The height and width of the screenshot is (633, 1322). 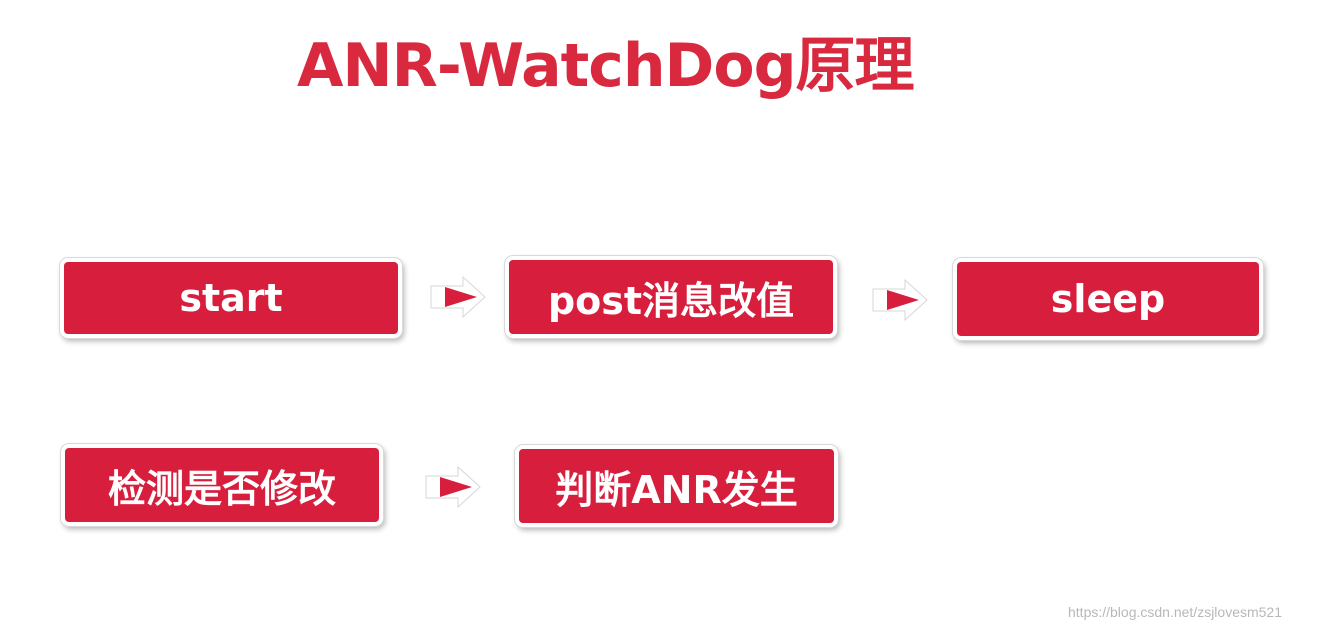 I want to click on step-judge-box: 判断ANR发生, so click(x=676, y=486).